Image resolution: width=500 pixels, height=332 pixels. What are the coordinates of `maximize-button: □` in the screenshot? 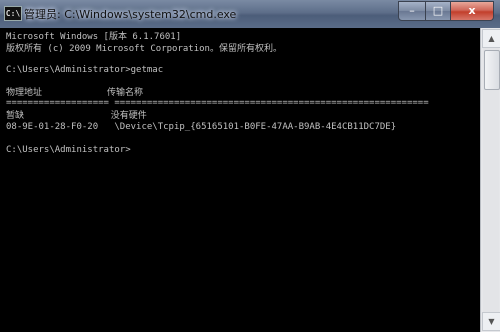 It's located at (438, 11).